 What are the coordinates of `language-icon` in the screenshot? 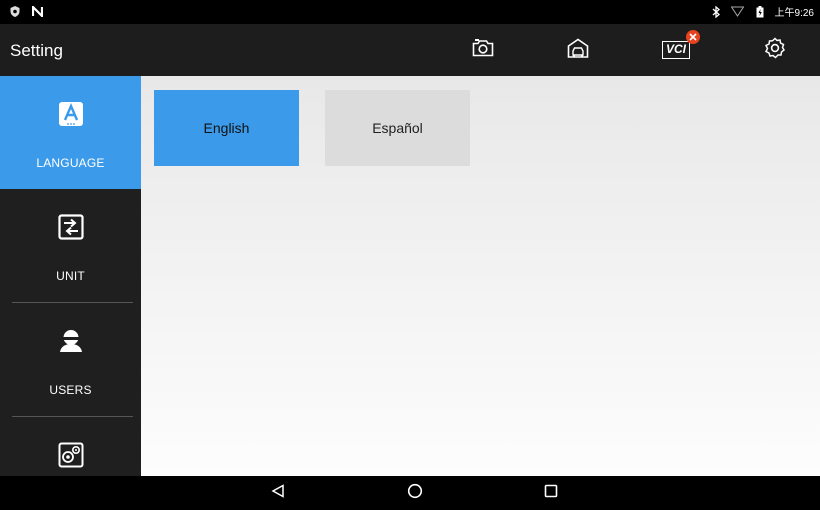 It's located at (71, 114).